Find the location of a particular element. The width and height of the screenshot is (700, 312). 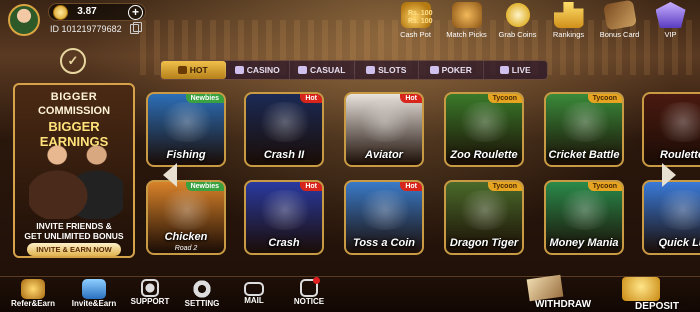

invite-earn-now-button: INVITE & EARN NOW is located at coordinates (74, 249).